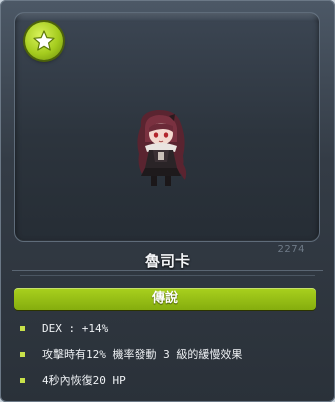 This screenshot has width=335, height=402. I want to click on effect-text: 4秒內恢復20 HP, so click(84, 380).